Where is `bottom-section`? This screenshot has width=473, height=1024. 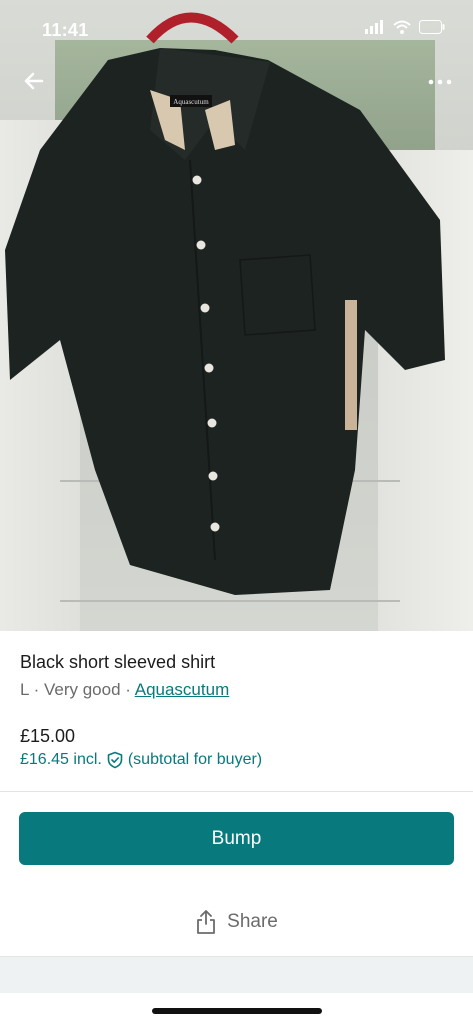 bottom-section is located at coordinates (236, 974).